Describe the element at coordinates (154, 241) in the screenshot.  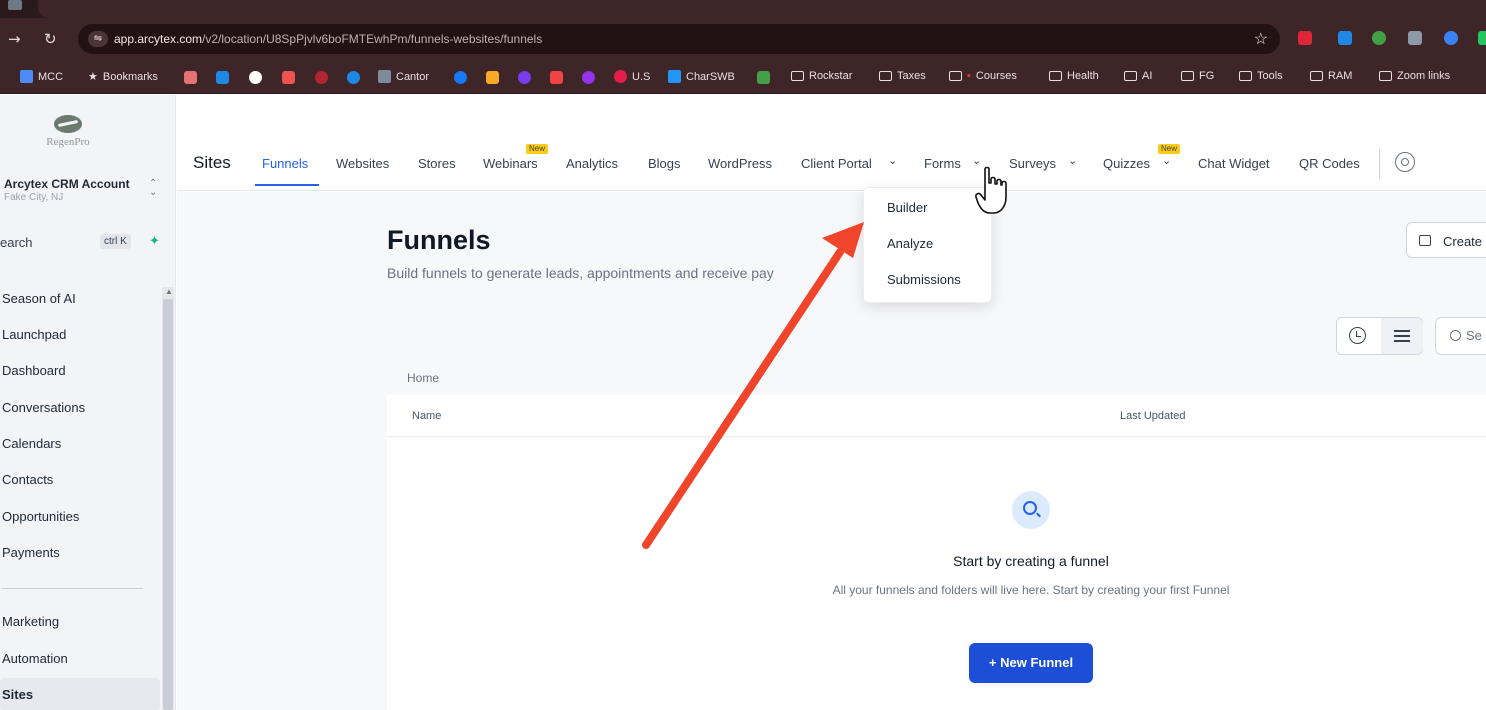
I see `ai-sparkle-icon: ✦` at that location.